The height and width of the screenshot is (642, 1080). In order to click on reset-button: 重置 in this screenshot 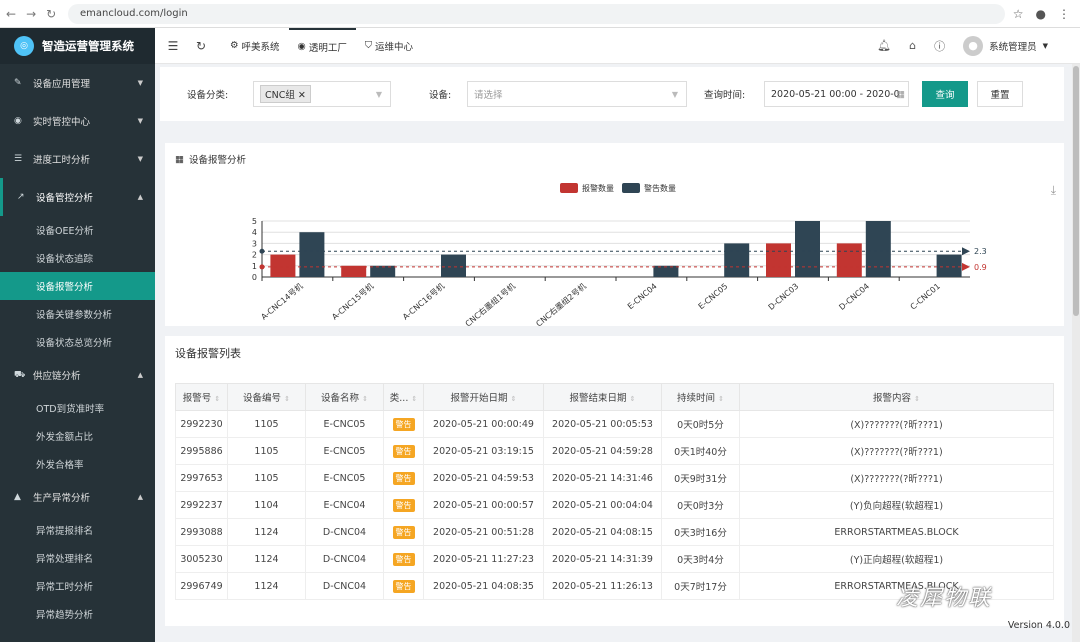, I will do `click(1000, 94)`.